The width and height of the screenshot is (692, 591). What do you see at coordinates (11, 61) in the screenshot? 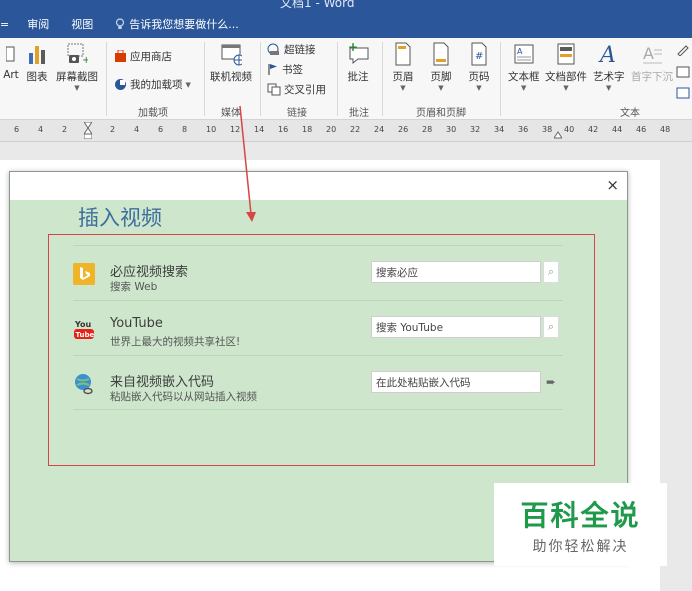
I see `smartart-button: Art` at bounding box center [11, 61].